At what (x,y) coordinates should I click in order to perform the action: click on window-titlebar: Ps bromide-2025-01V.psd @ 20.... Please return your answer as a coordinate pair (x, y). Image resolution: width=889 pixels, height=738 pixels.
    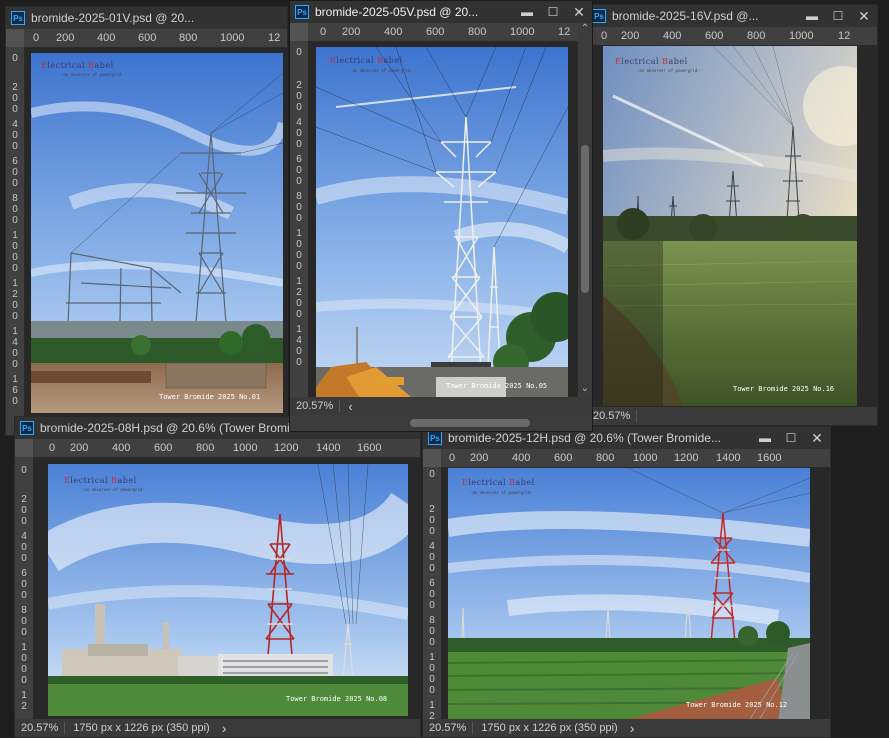
    Looking at the image, I should click on (146, 18).